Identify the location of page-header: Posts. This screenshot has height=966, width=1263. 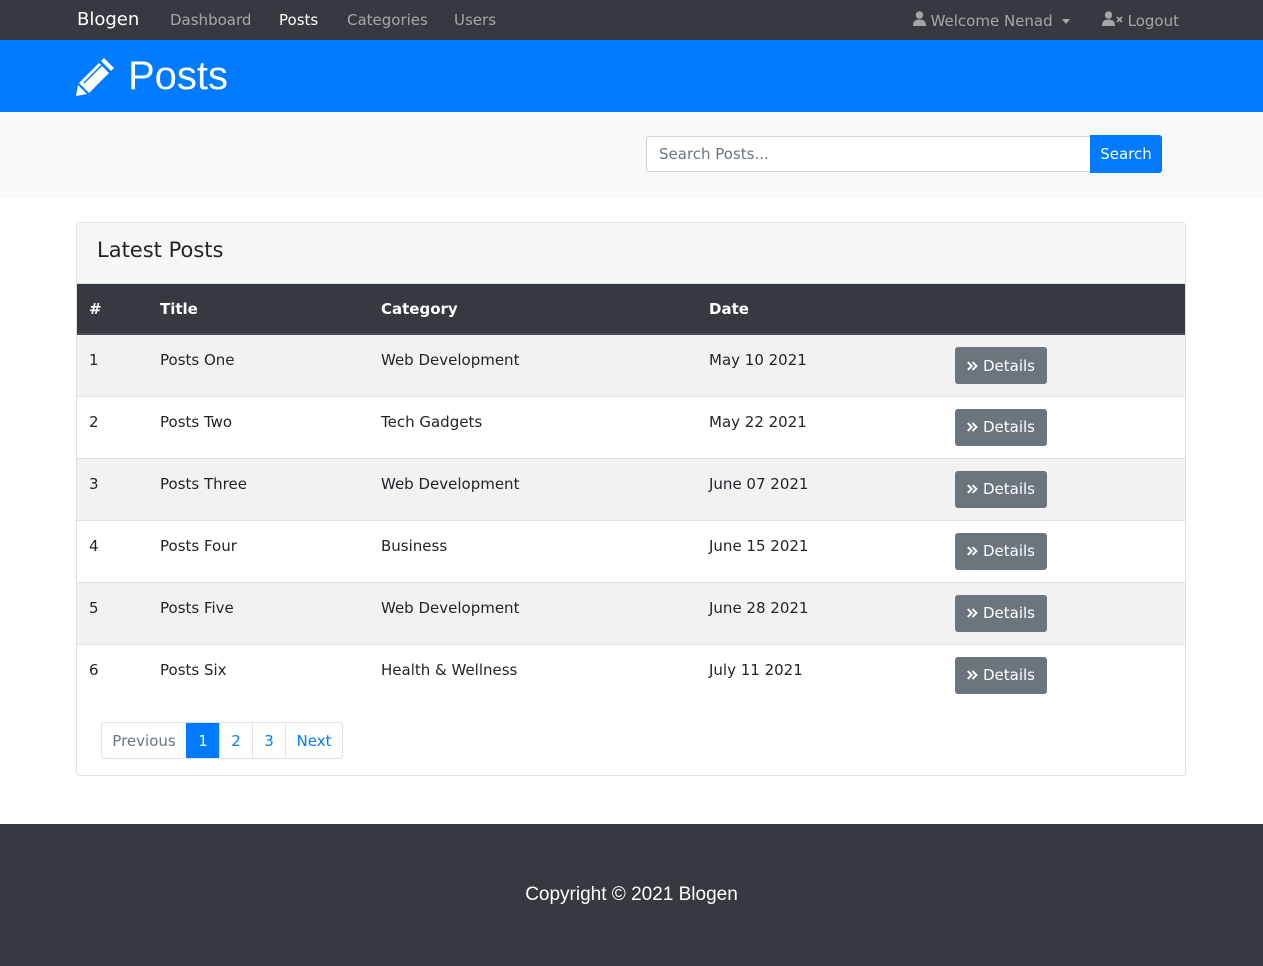
(631, 76).